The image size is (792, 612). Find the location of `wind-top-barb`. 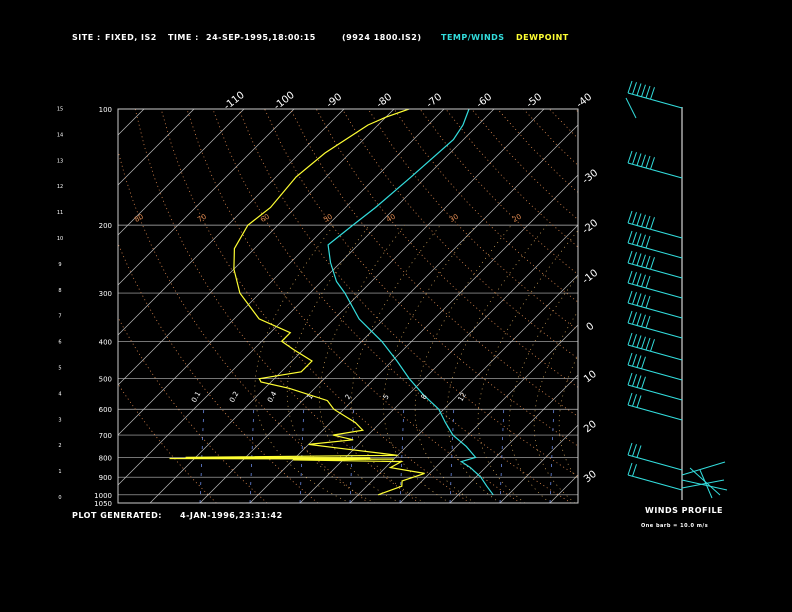

wind-top-barb is located at coordinates (631, 108).